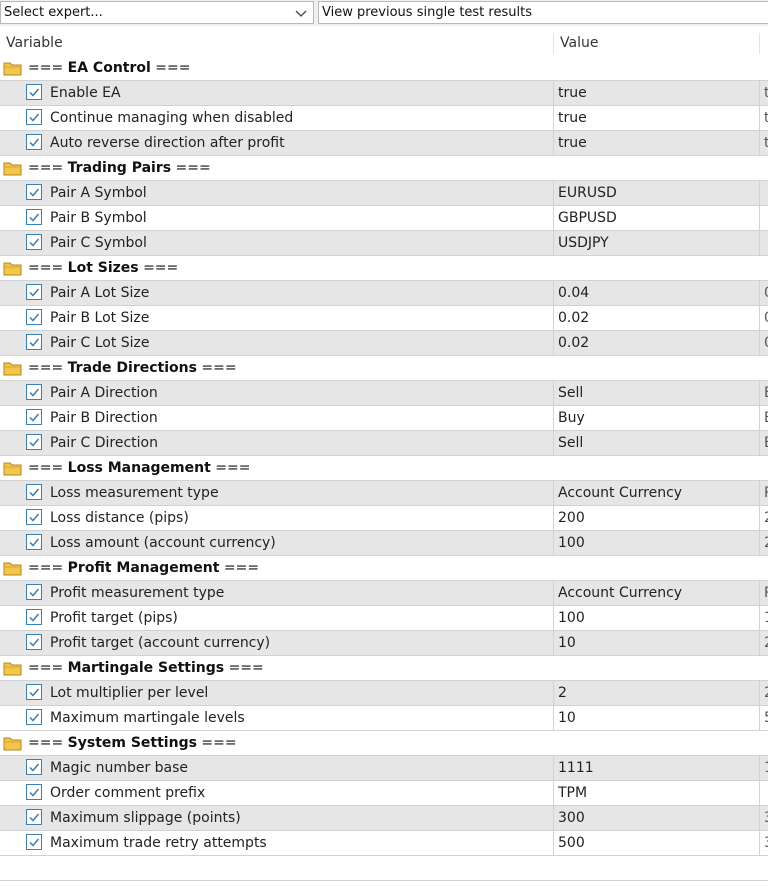 The image size is (768, 889). I want to click on parameter-value: USDJPY, so click(583, 243).